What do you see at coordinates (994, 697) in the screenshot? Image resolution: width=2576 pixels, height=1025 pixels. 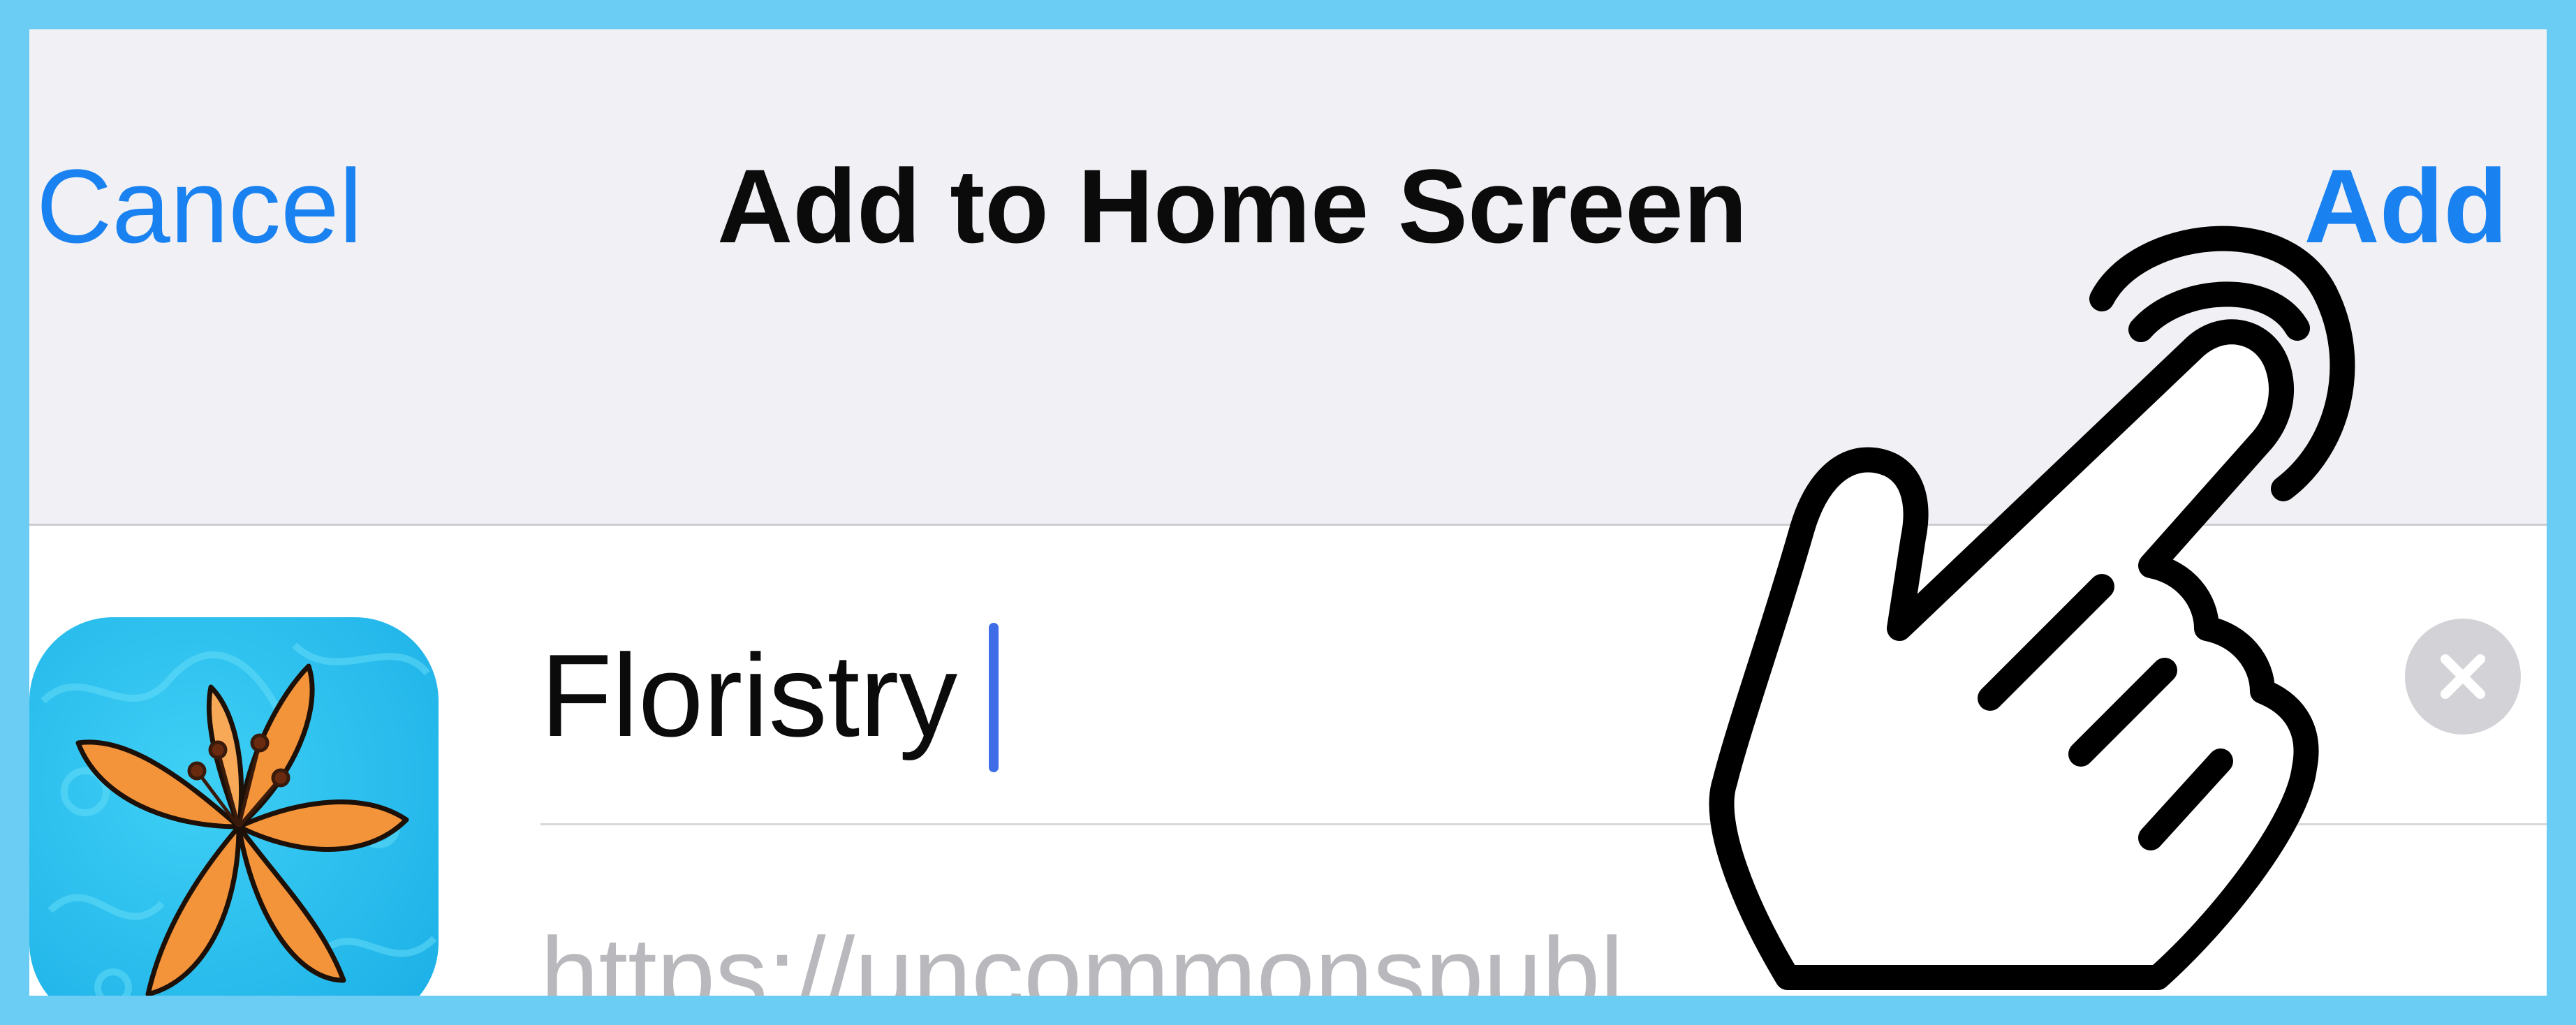 I see `text-caret` at bounding box center [994, 697].